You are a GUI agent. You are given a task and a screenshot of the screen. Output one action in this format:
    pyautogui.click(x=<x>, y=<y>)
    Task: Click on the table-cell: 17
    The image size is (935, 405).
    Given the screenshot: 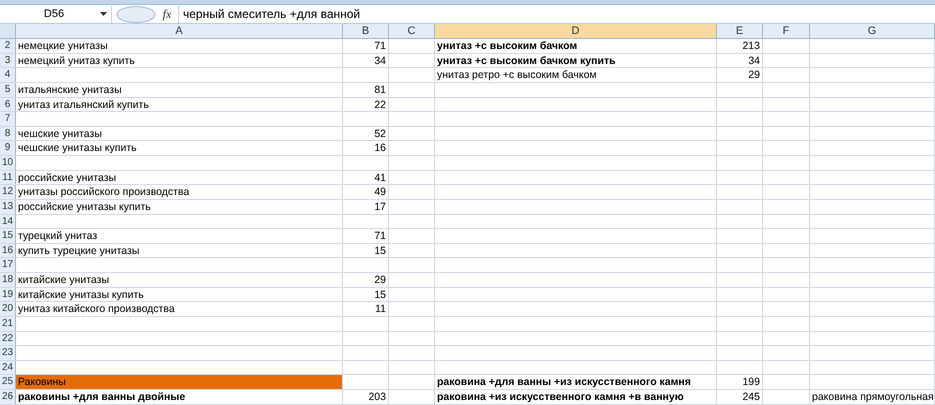 What is the action you would take?
    pyautogui.click(x=366, y=207)
    